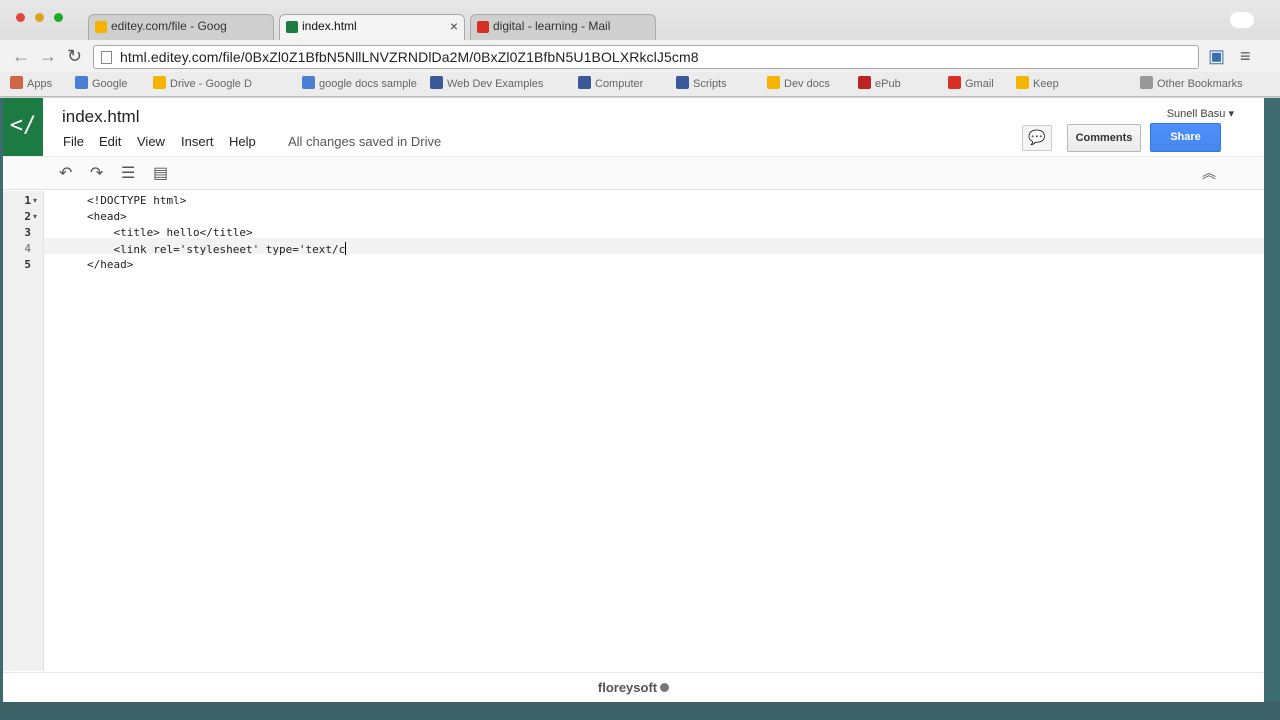 The height and width of the screenshot is (720, 1280). Describe the element at coordinates (48, 56) in the screenshot. I see `forward-icon: →` at that location.